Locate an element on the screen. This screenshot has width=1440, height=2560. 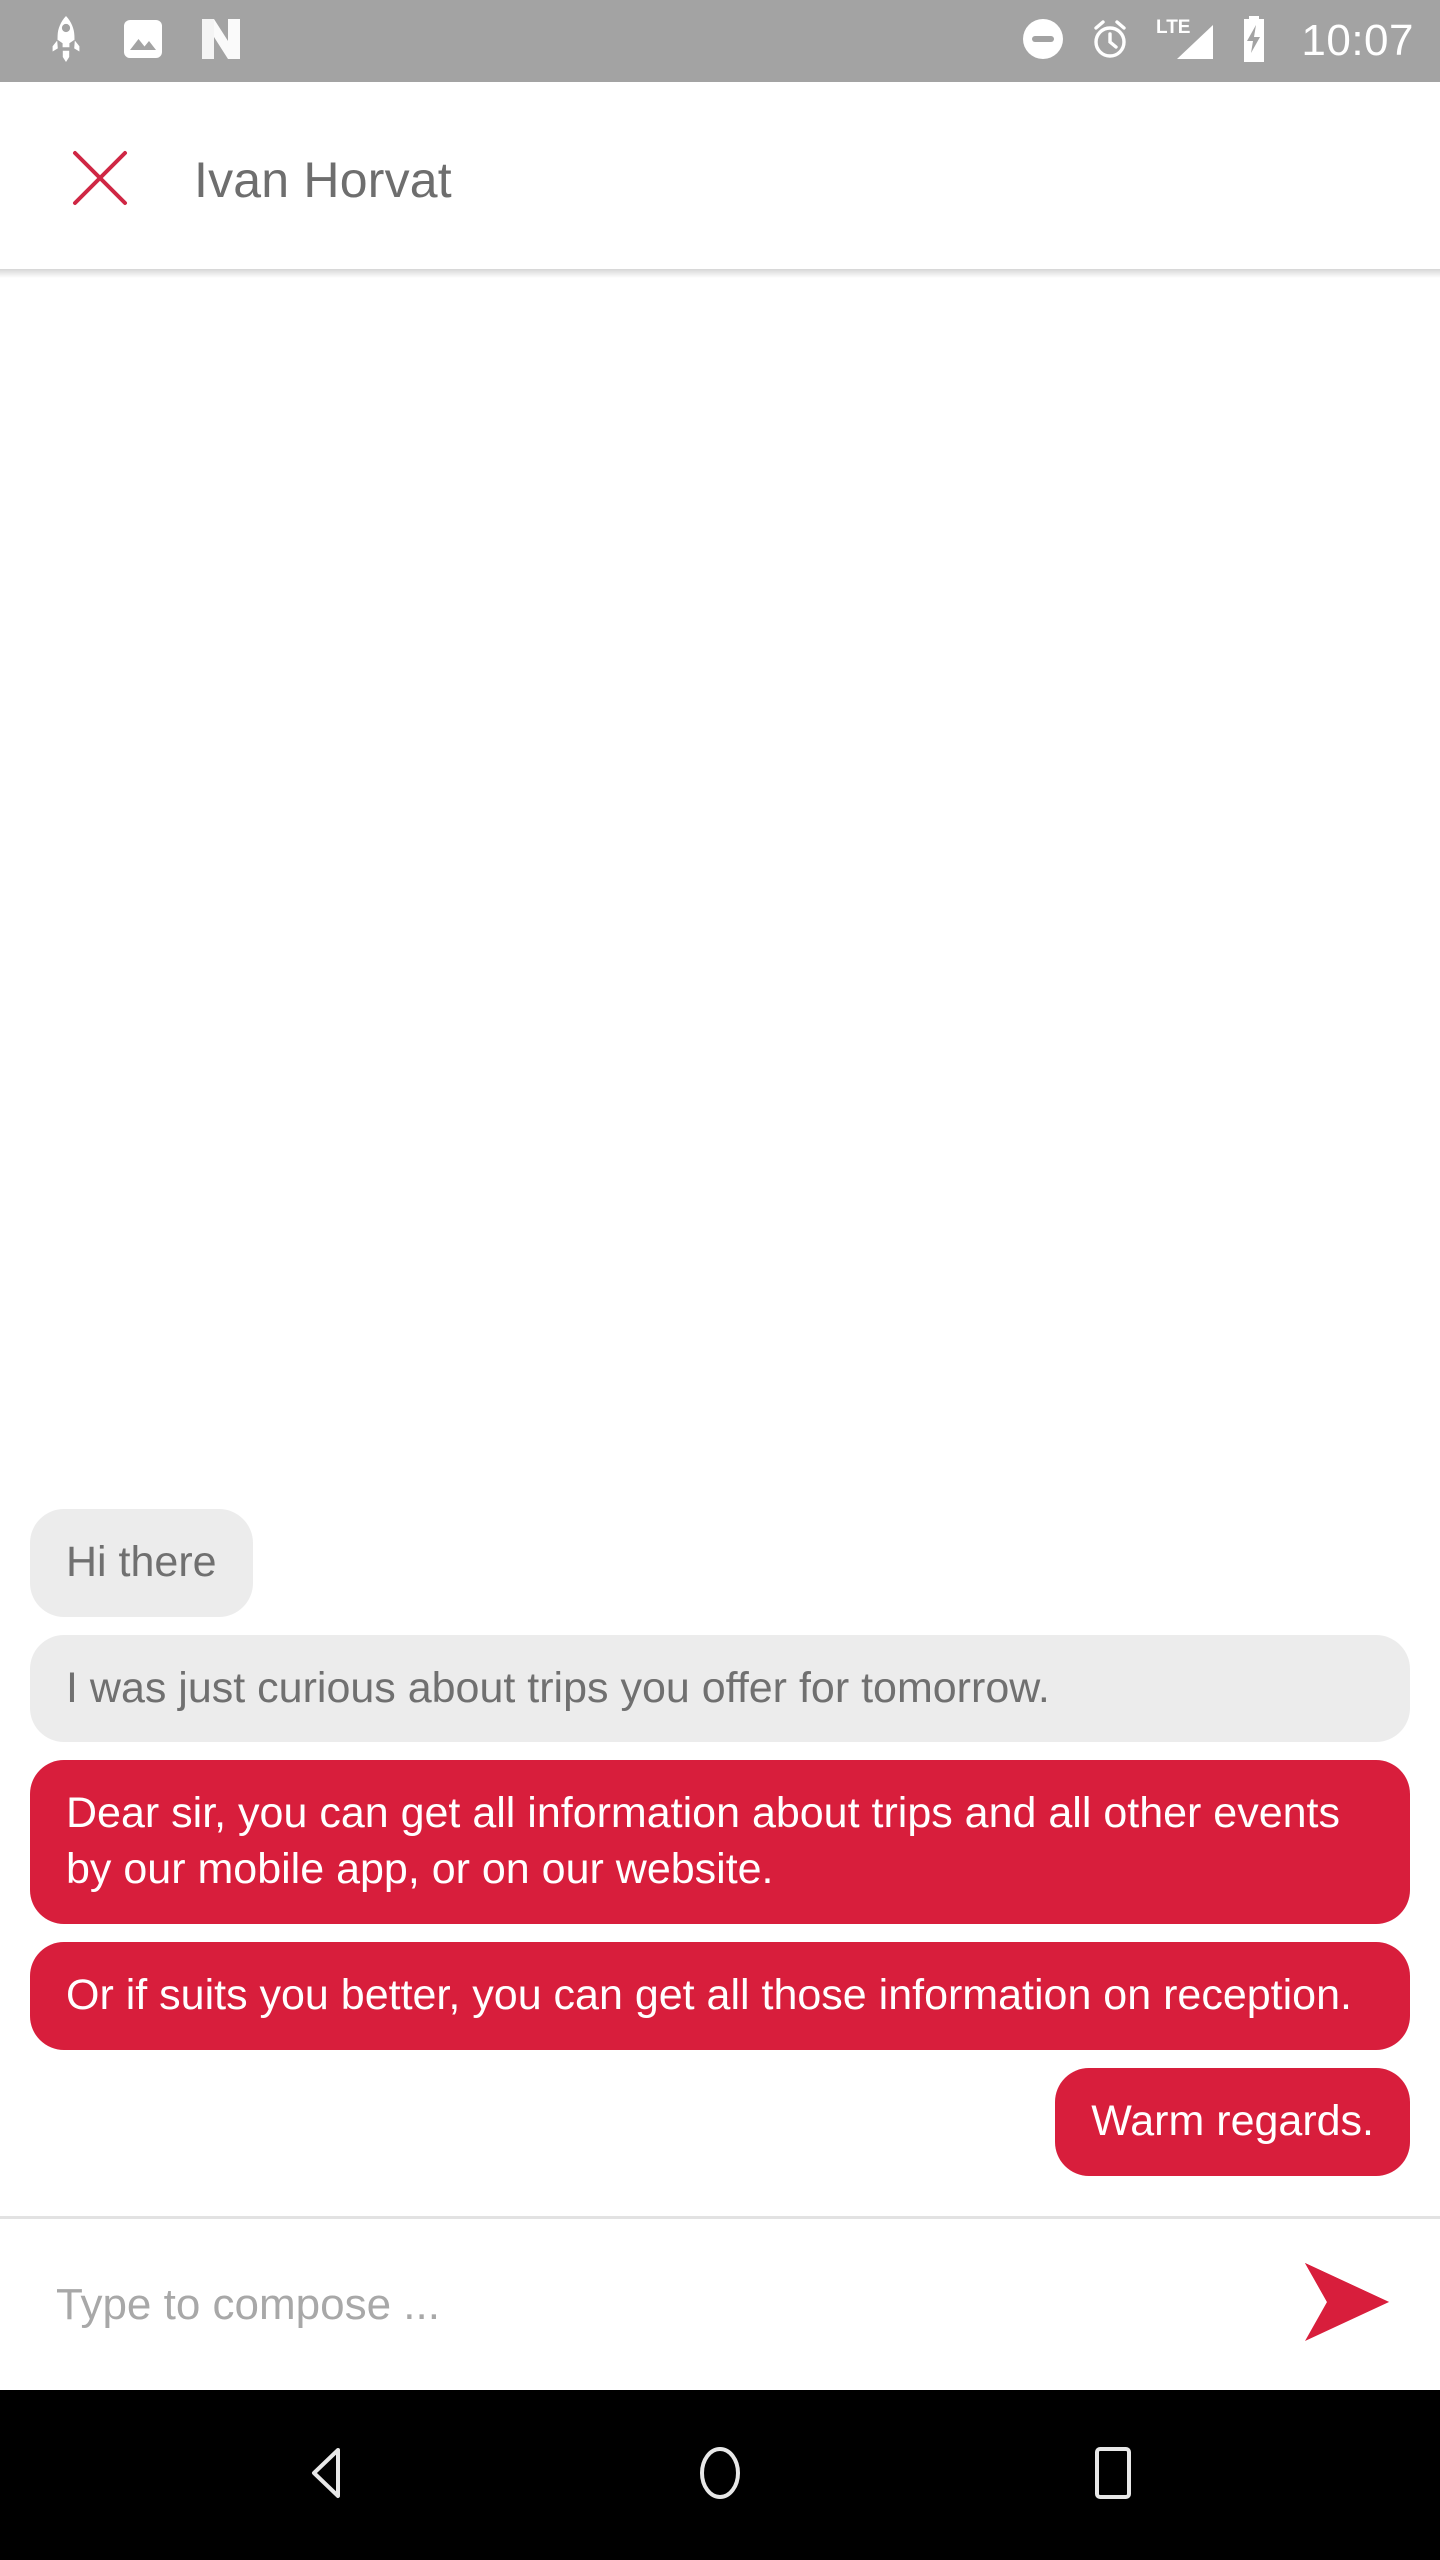
app-bar: Ivan Horvat is located at coordinates (720, 180).